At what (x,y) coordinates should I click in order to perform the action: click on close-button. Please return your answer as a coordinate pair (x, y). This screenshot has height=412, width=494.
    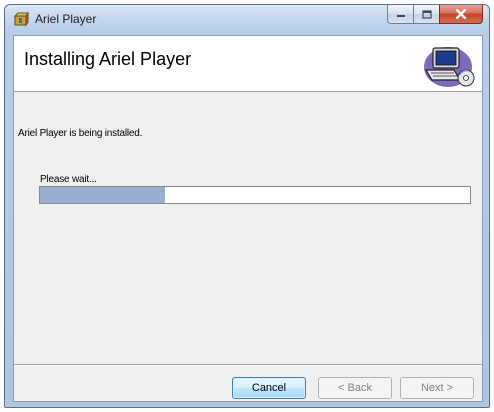
    Looking at the image, I should click on (461, 14).